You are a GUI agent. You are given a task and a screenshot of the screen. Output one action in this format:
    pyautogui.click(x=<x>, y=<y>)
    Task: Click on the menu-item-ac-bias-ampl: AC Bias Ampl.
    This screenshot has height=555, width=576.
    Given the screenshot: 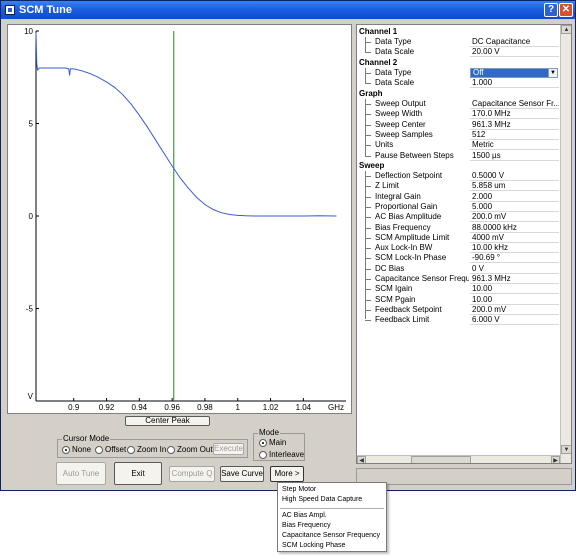 What is the action you would take?
    pyautogui.click(x=304, y=515)
    